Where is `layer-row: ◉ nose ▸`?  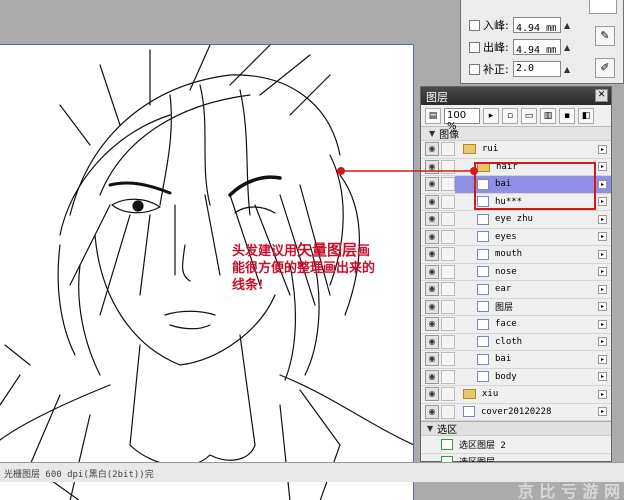
layer-row: ◉ nose ▸ is located at coordinates (516, 272).